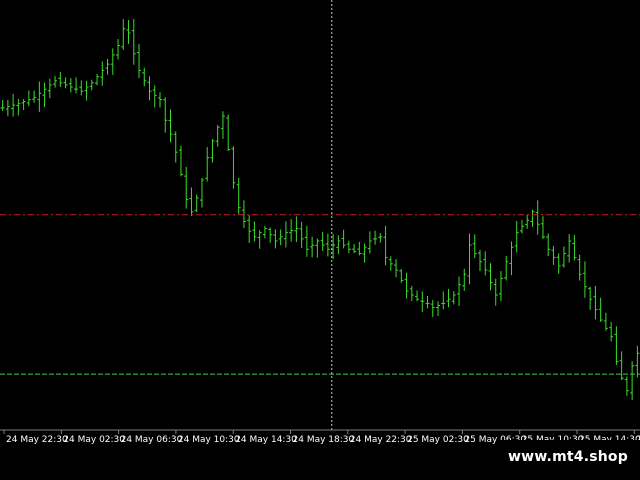 The width and height of the screenshot is (640, 480). What do you see at coordinates (266, 440) in the screenshot?
I see `x-tick-label: 24 May 14:30` at bounding box center [266, 440].